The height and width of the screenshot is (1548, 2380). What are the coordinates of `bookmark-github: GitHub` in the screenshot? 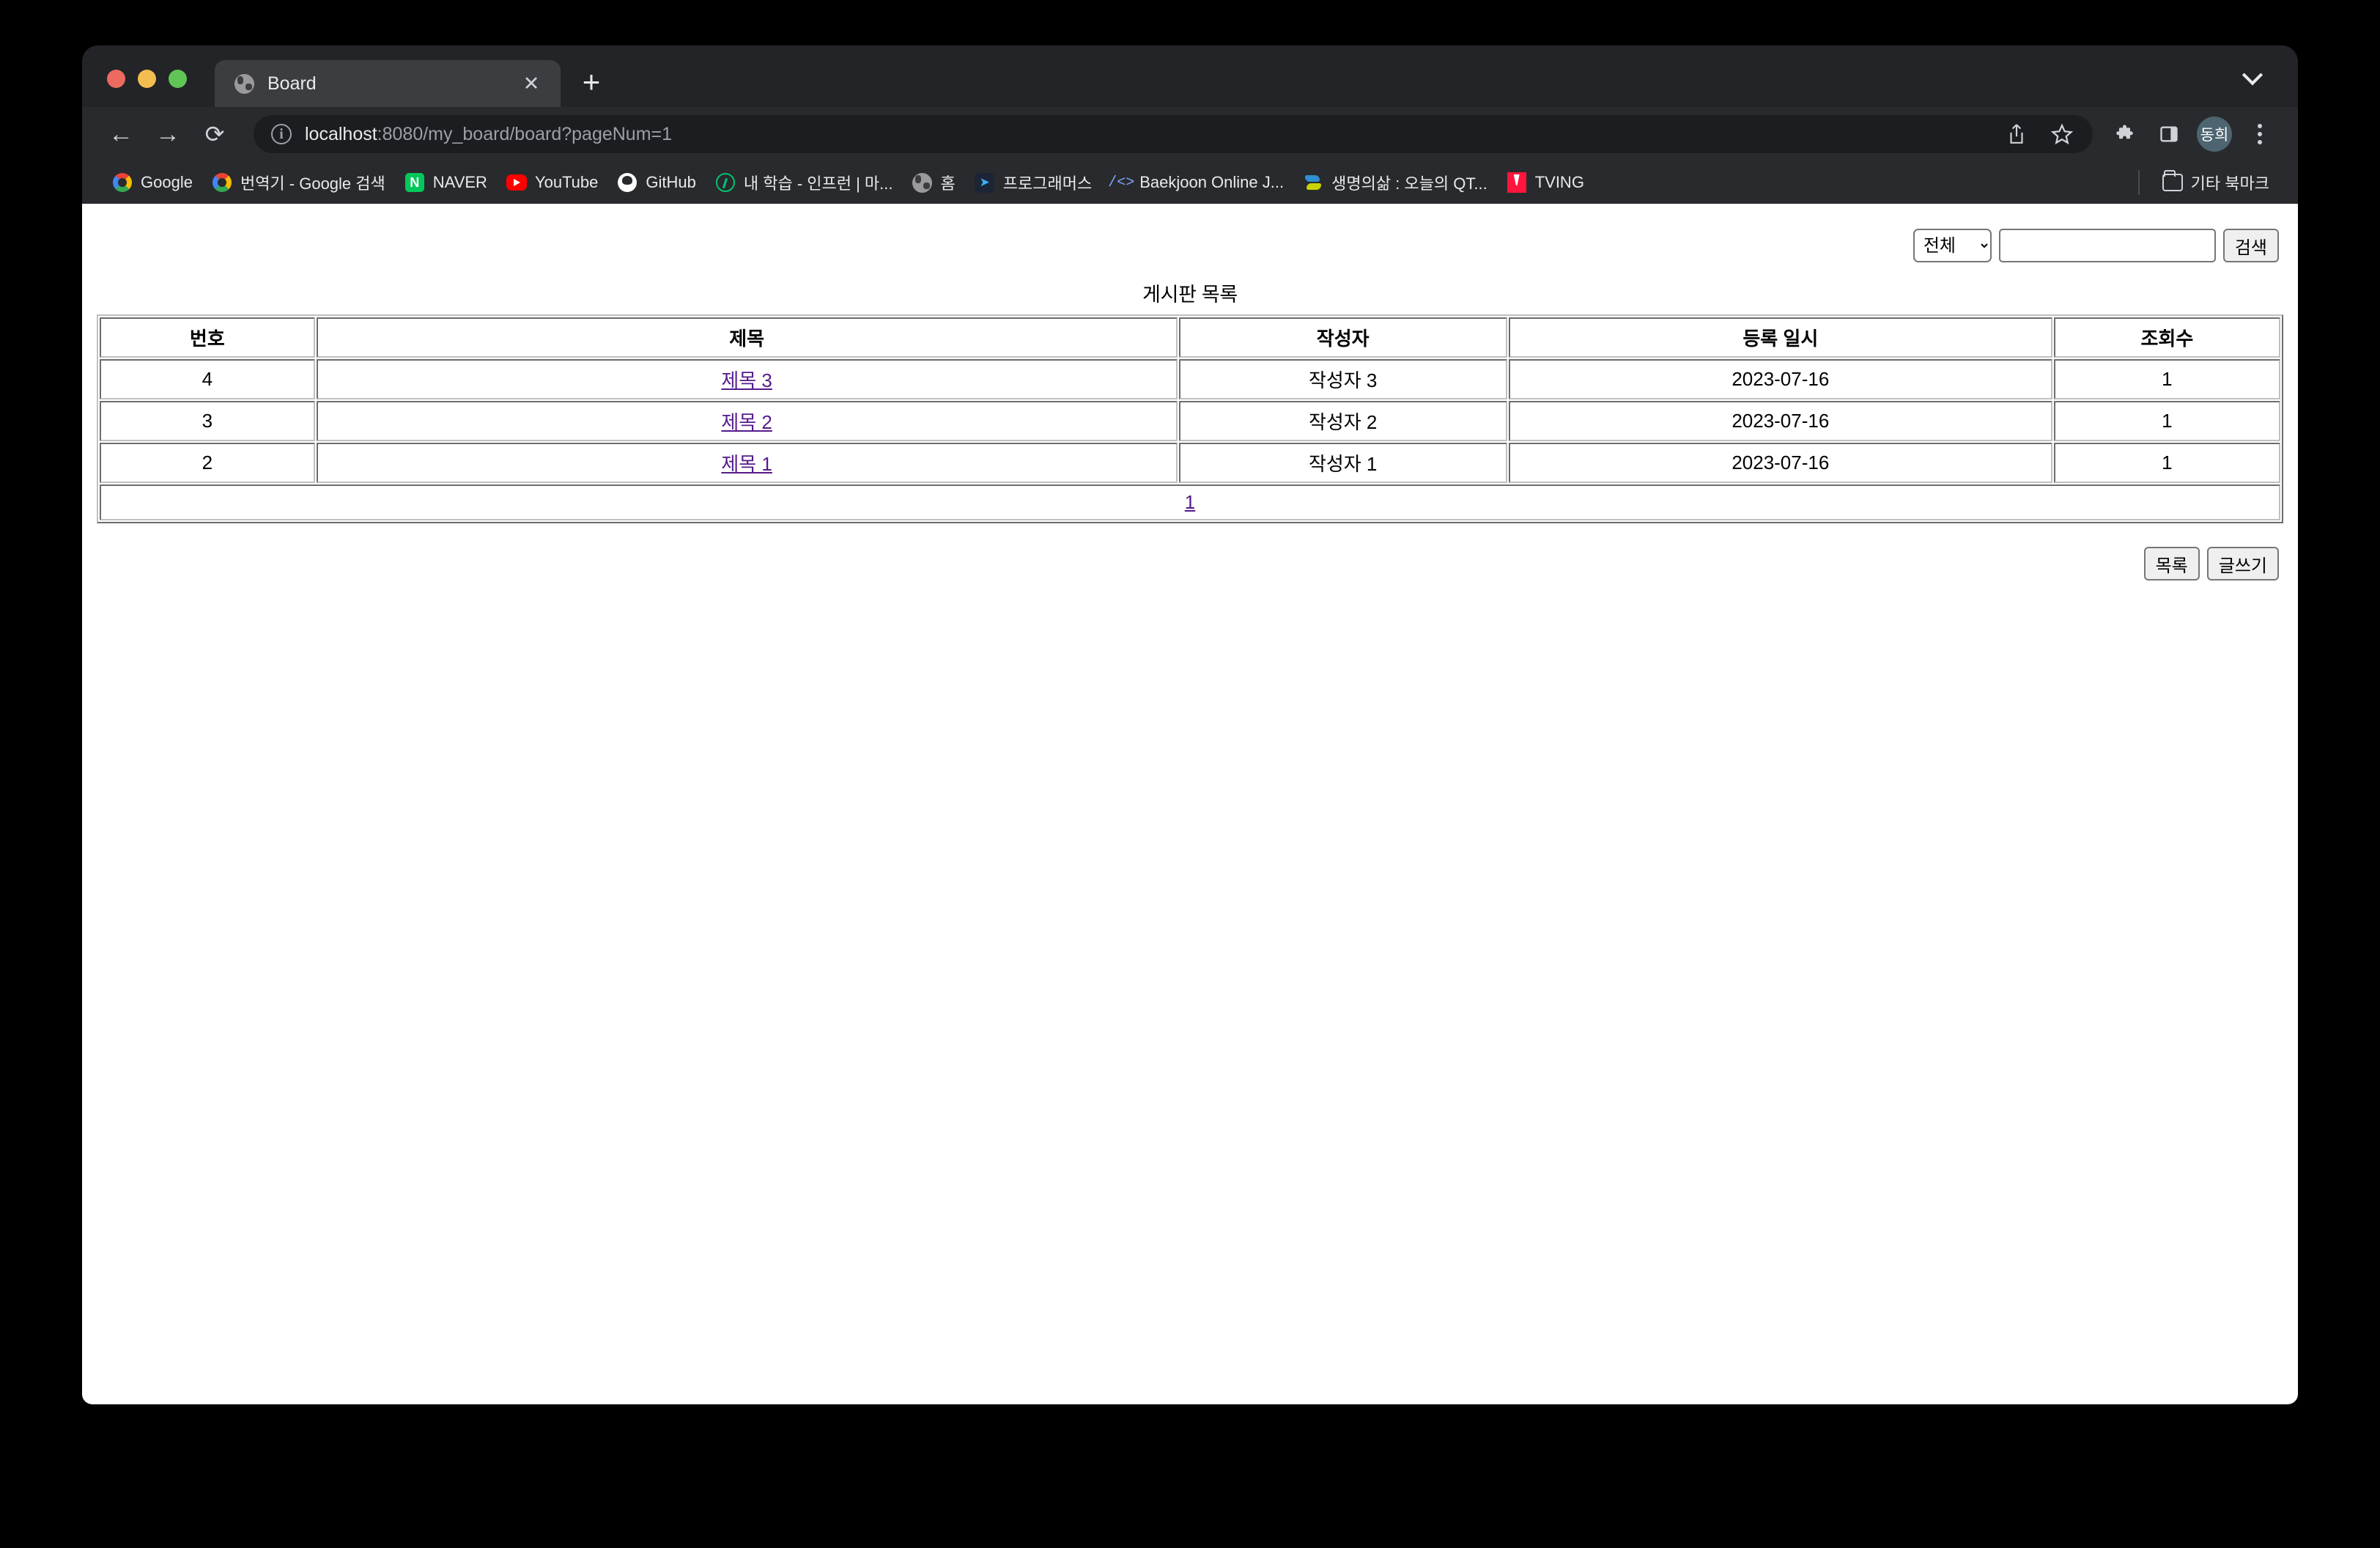 It's located at (656, 182).